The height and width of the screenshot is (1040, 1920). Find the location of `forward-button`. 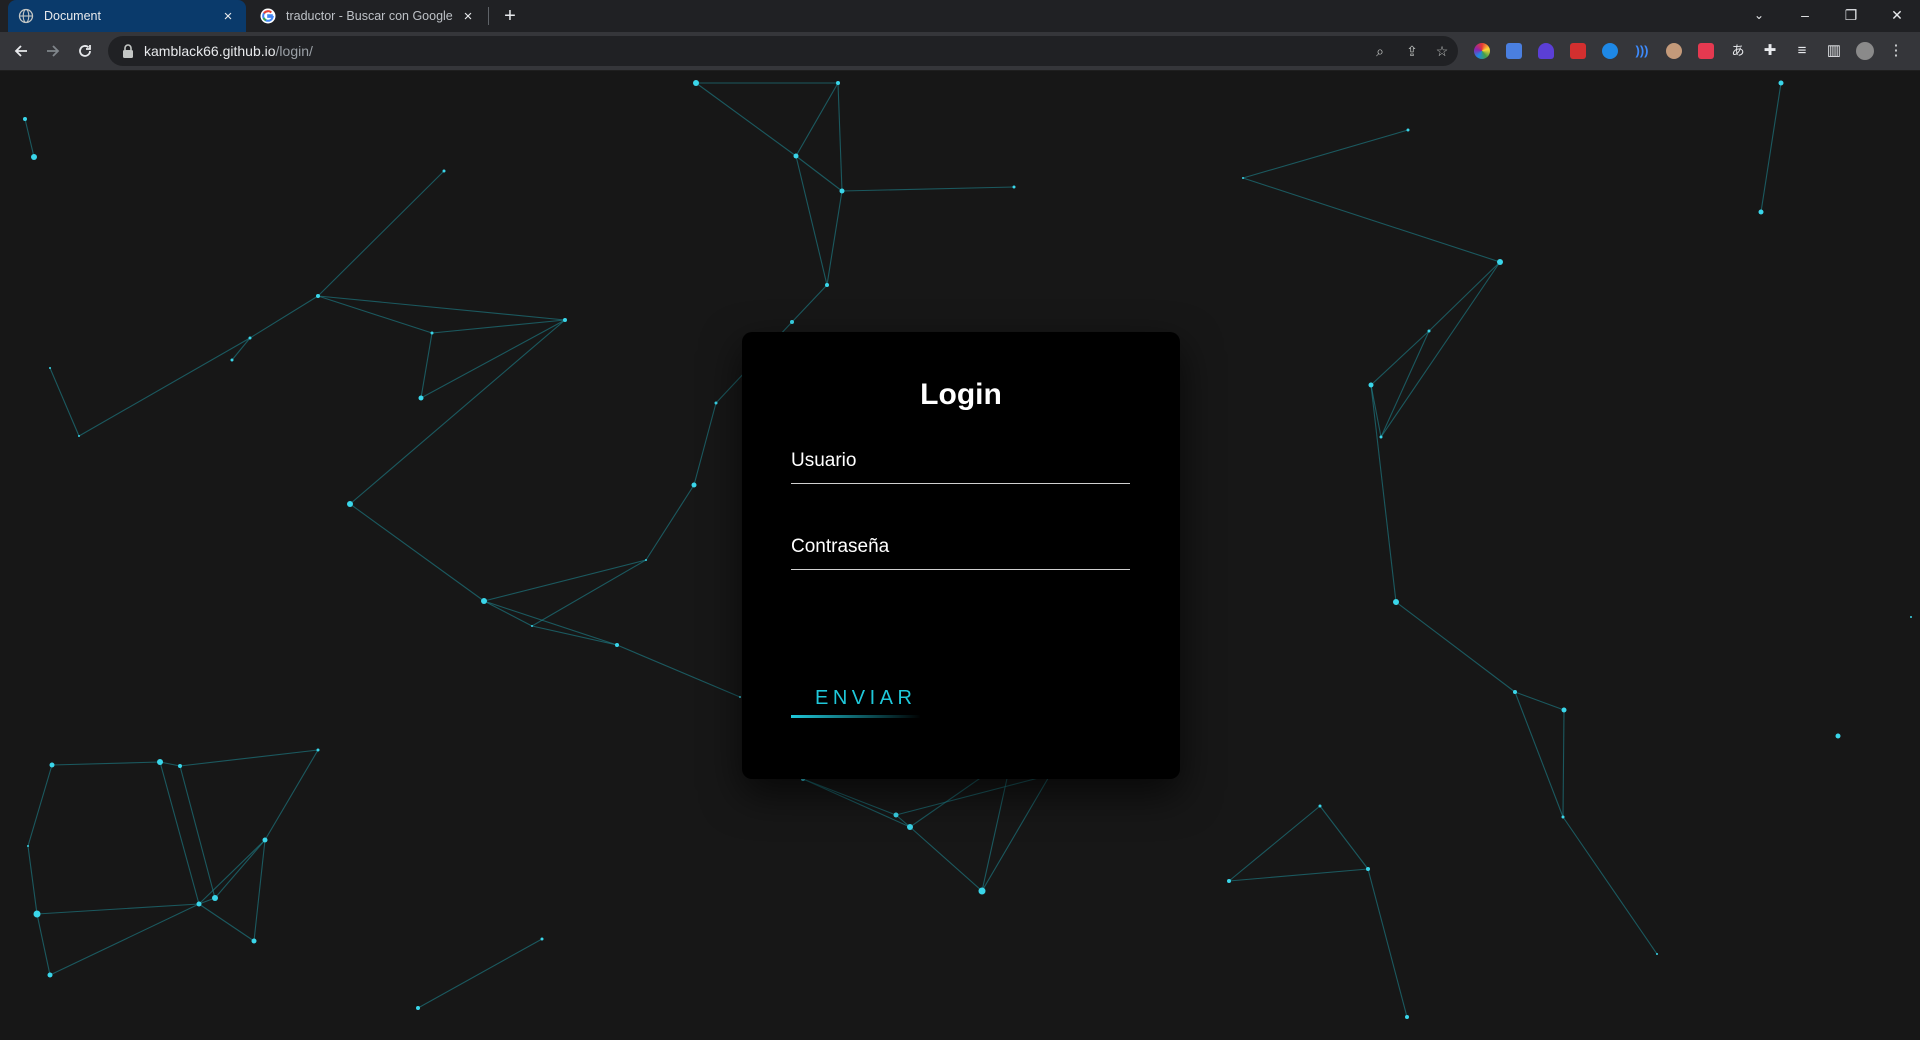

forward-button is located at coordinates (53, 51).